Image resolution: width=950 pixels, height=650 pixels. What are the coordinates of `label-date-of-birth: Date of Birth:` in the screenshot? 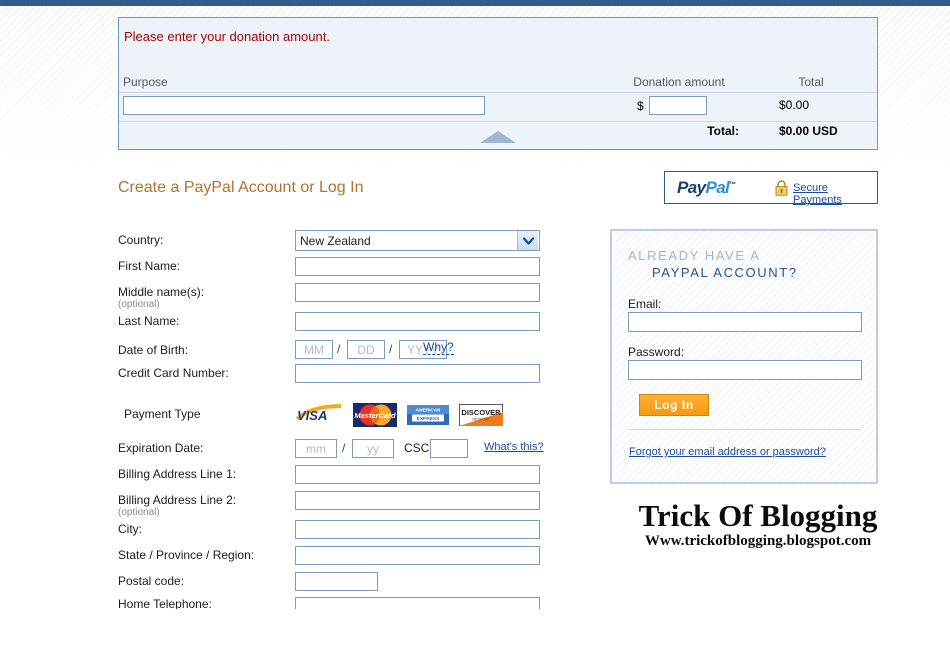 It's located at (153, 350).